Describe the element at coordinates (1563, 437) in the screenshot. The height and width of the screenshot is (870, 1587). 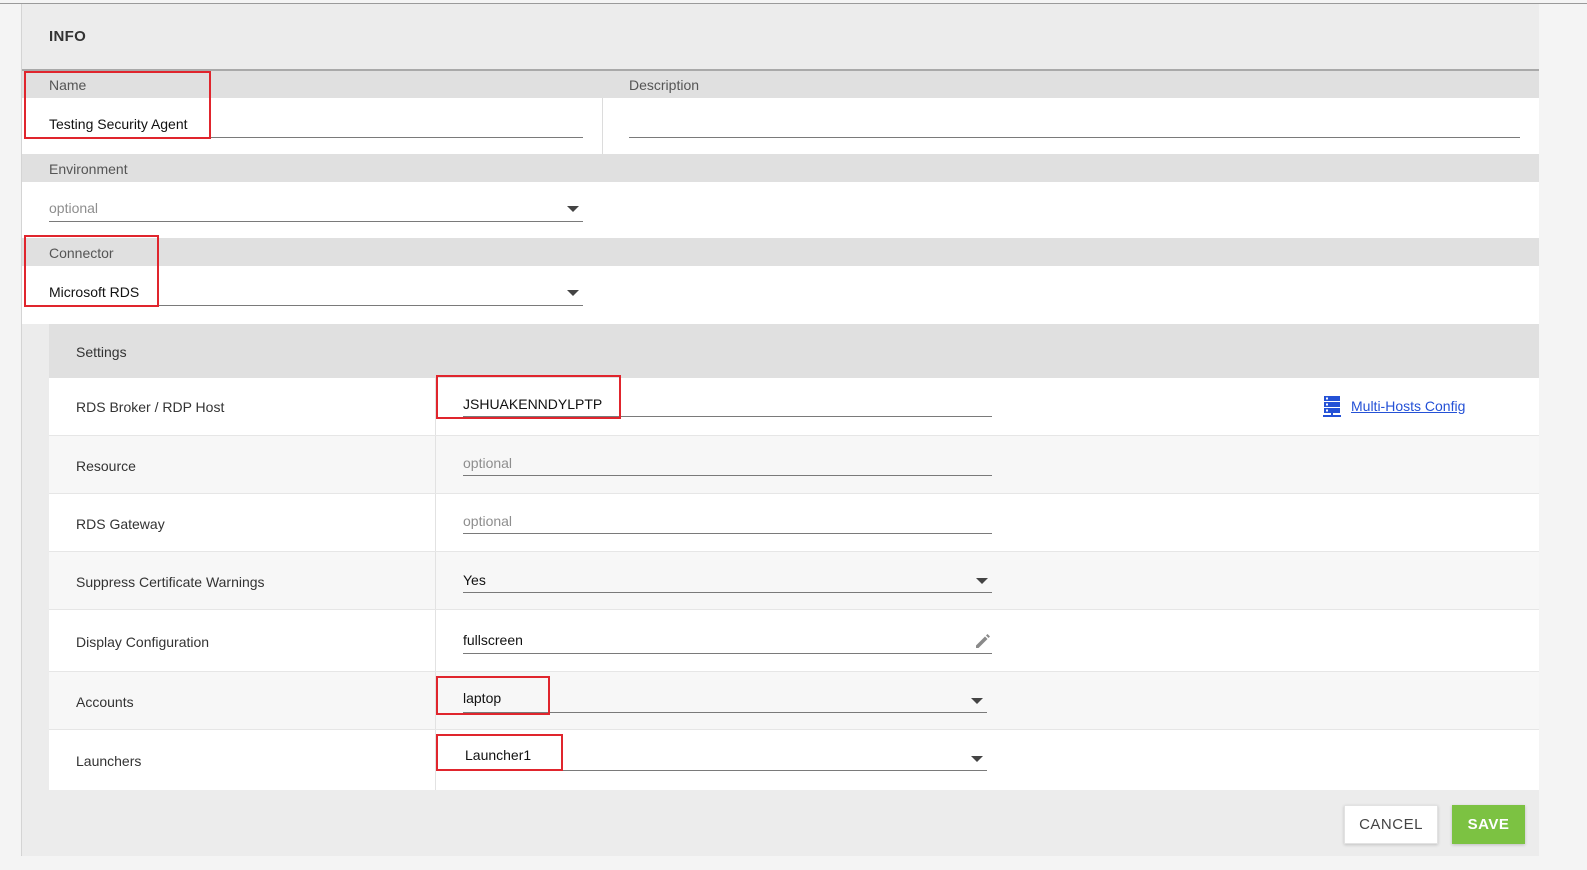
I see `page-right-margin` at that location.